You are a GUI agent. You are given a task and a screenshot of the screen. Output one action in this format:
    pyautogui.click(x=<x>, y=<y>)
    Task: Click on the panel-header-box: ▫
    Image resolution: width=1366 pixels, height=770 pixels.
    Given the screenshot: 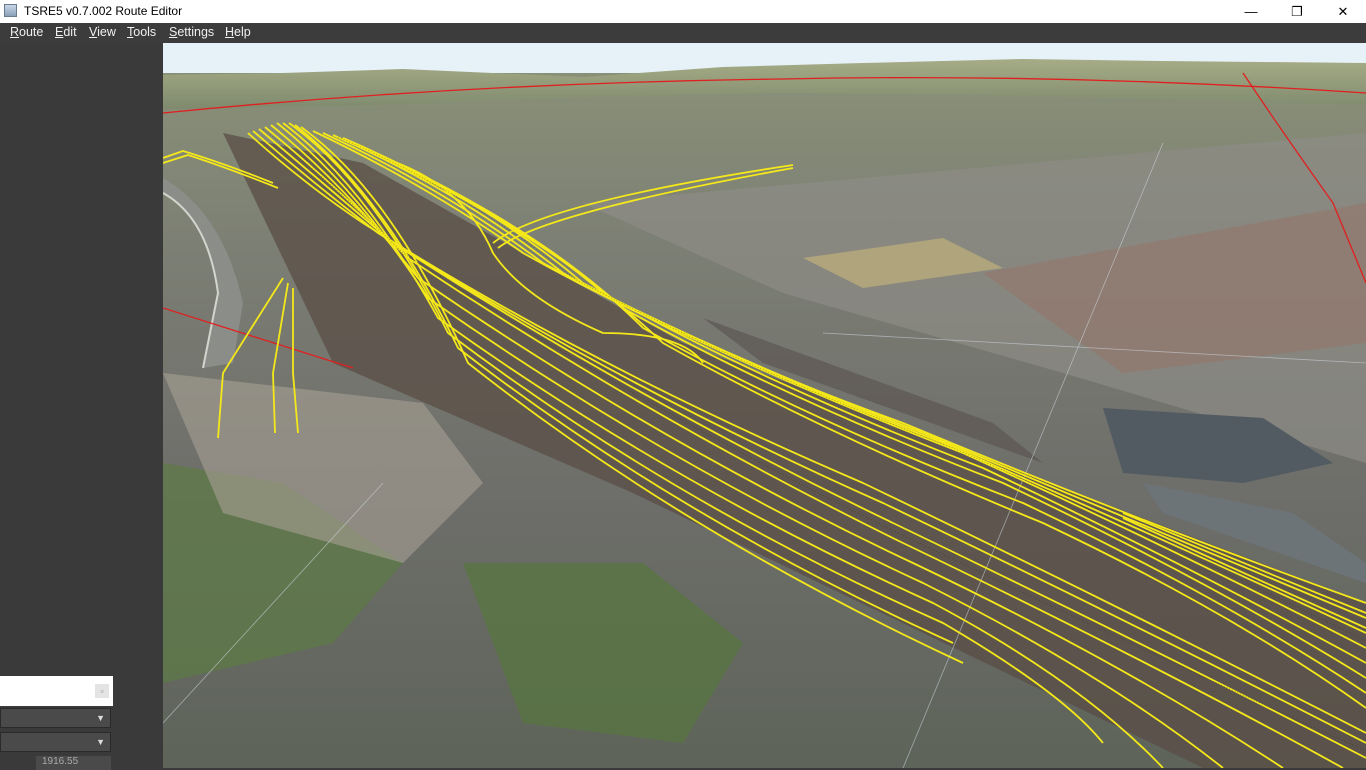 What is the action you would take?
    pyautogui.click(x=56, y=691)
    